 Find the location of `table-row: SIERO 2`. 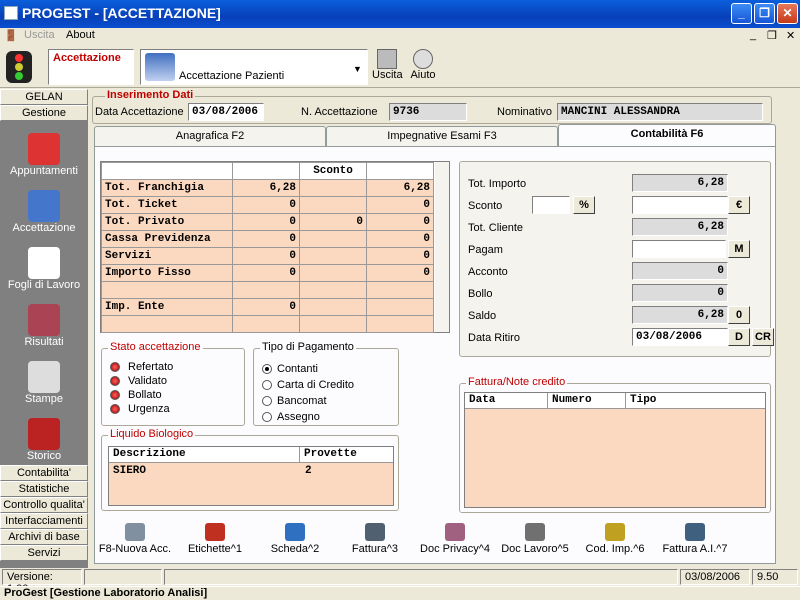

table-row: SIERO 2 is located at coordinates (251, 471).